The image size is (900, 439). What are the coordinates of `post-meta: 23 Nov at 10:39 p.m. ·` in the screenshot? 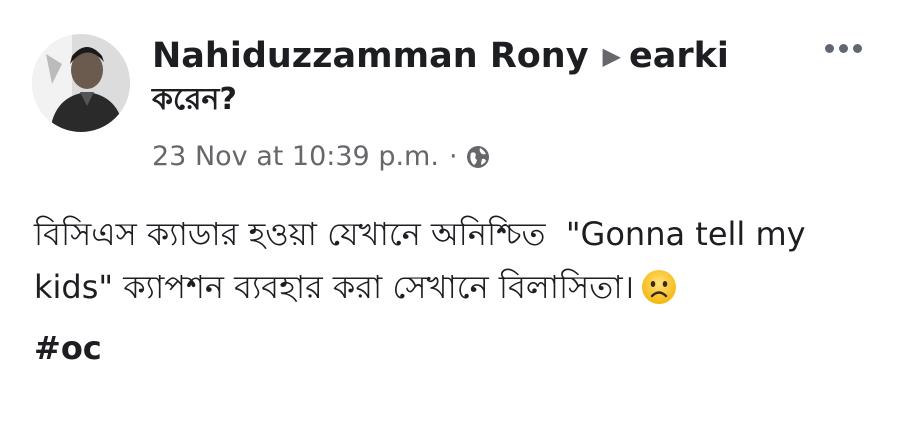 It's located at (321, 157).